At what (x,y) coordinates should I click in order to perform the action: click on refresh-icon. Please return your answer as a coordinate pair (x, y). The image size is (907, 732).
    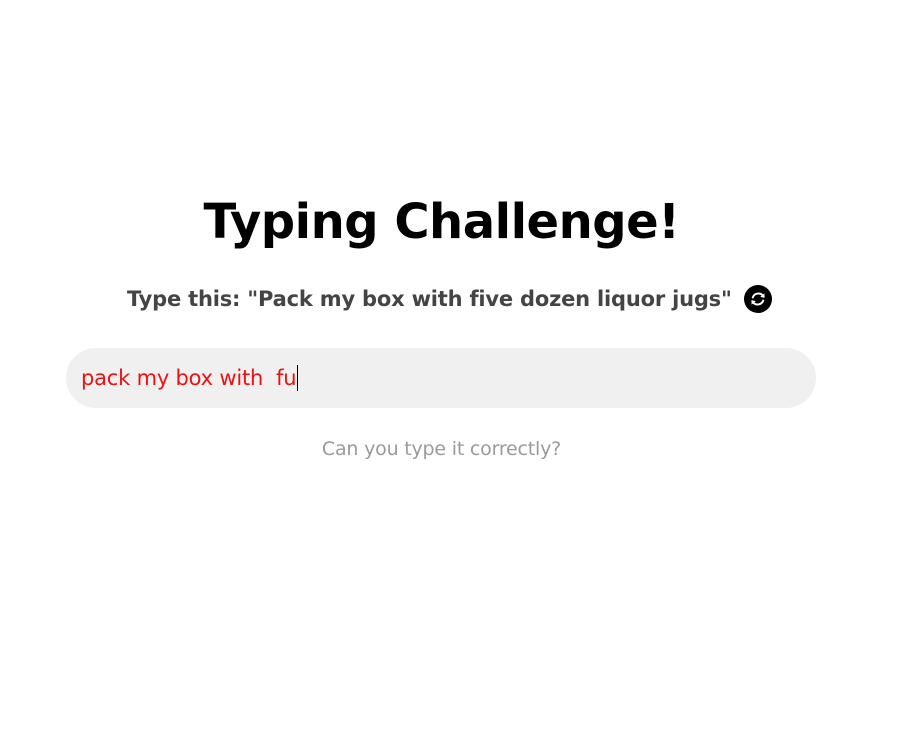
    Looking at the image, I should click on (758, 299).